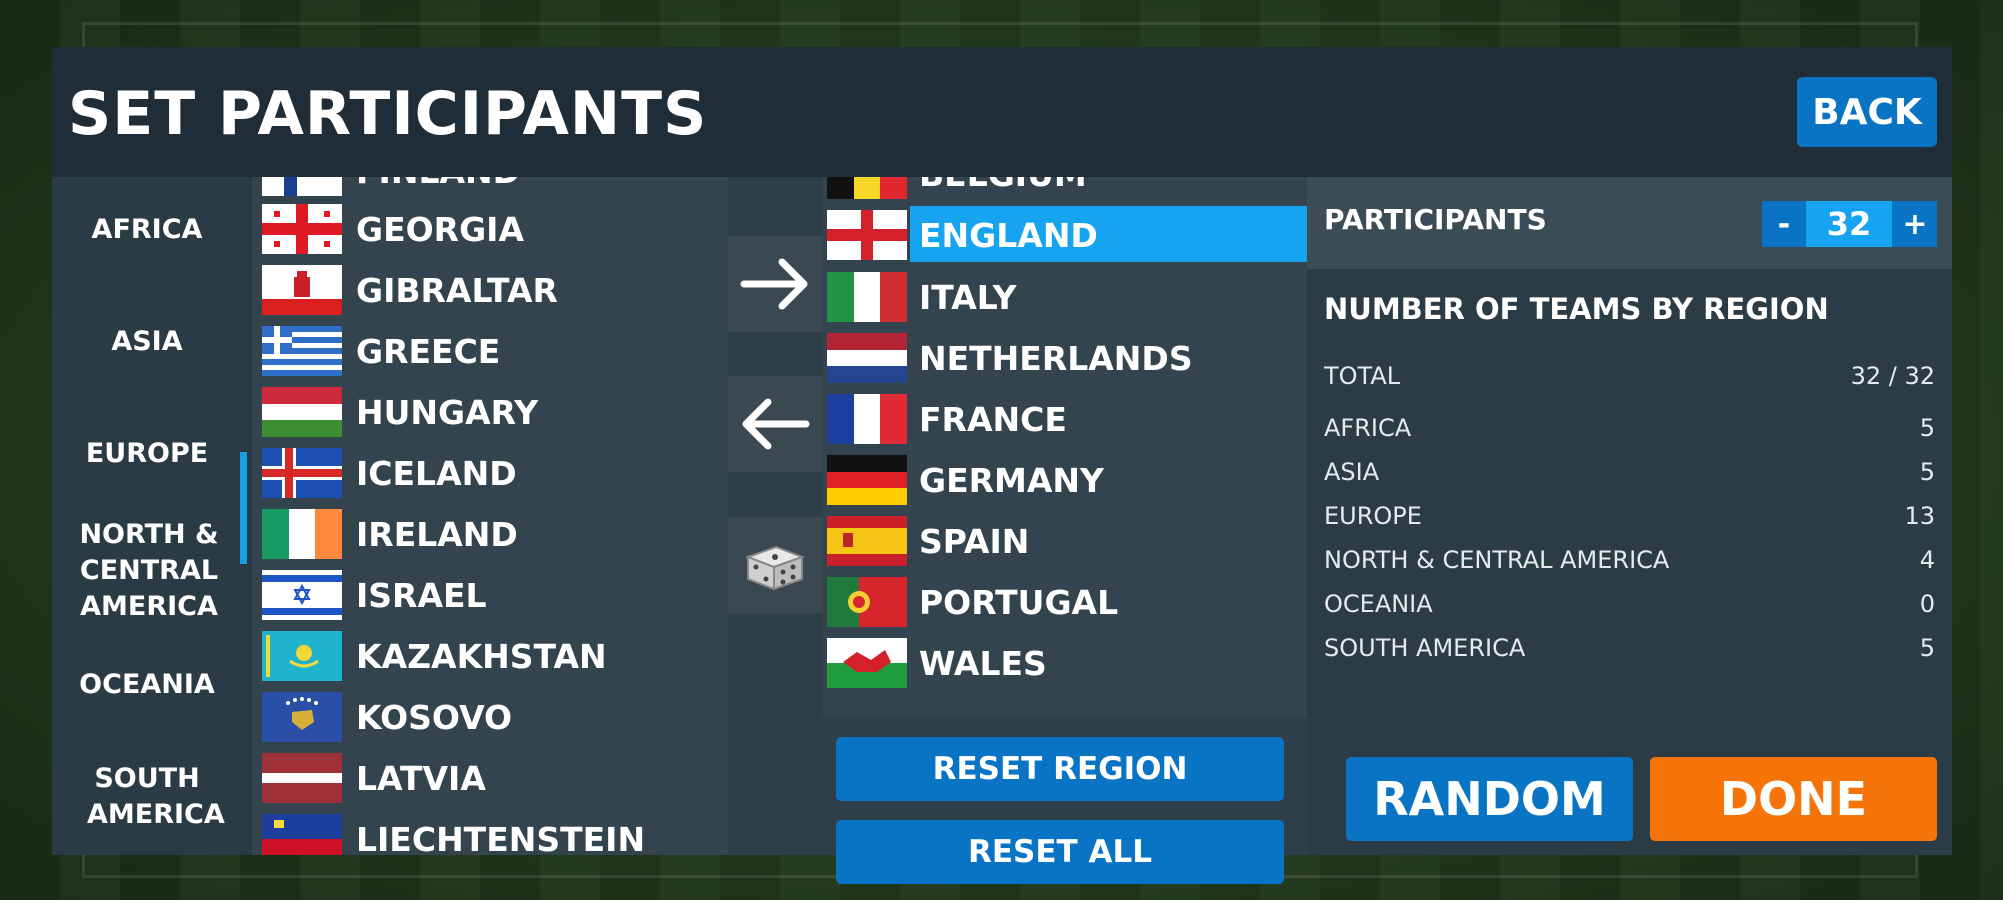 The width and height of the screenshot is (2003, 900). I want to click on kosovo-flag-icon, so click(302, 717).